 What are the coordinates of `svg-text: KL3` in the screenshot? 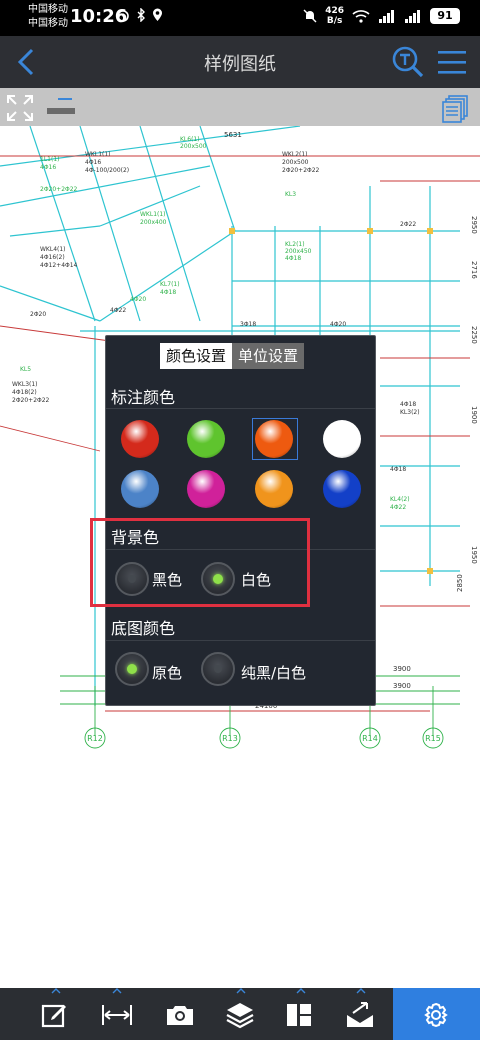 It's located at (290, 194).